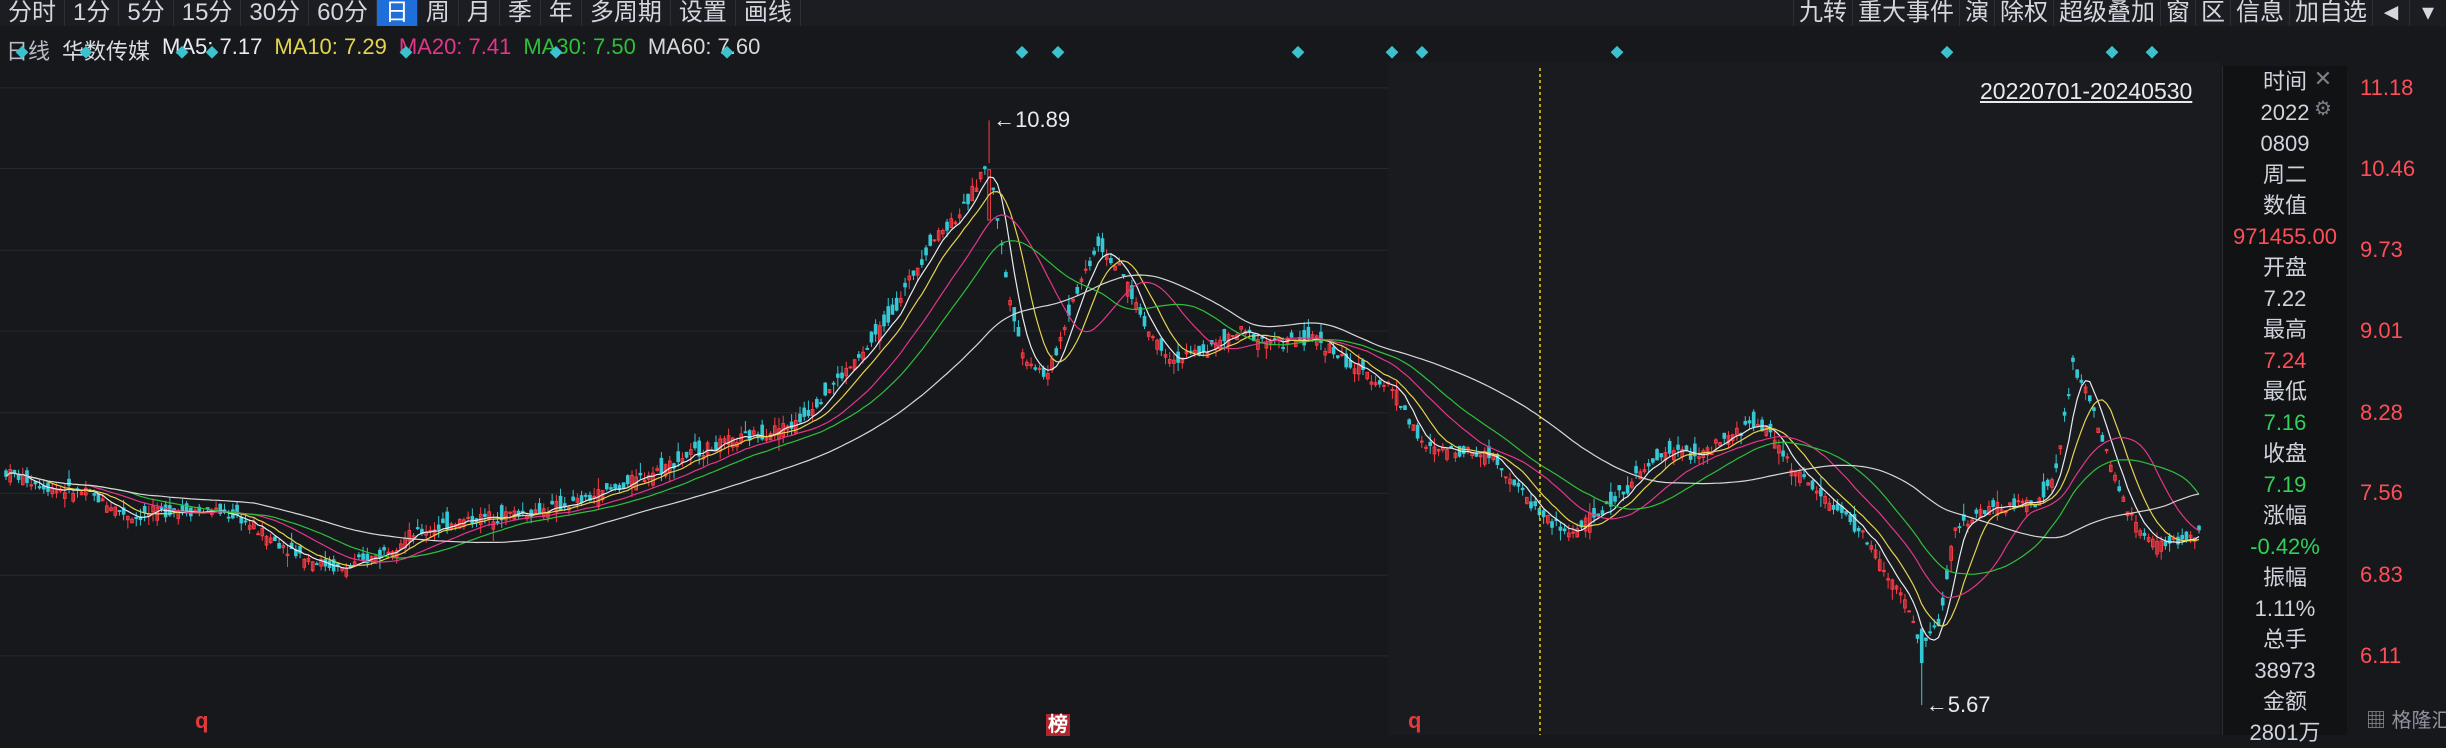  I want to click on low-price-annotation: ←5.67, so click(1958, 705).